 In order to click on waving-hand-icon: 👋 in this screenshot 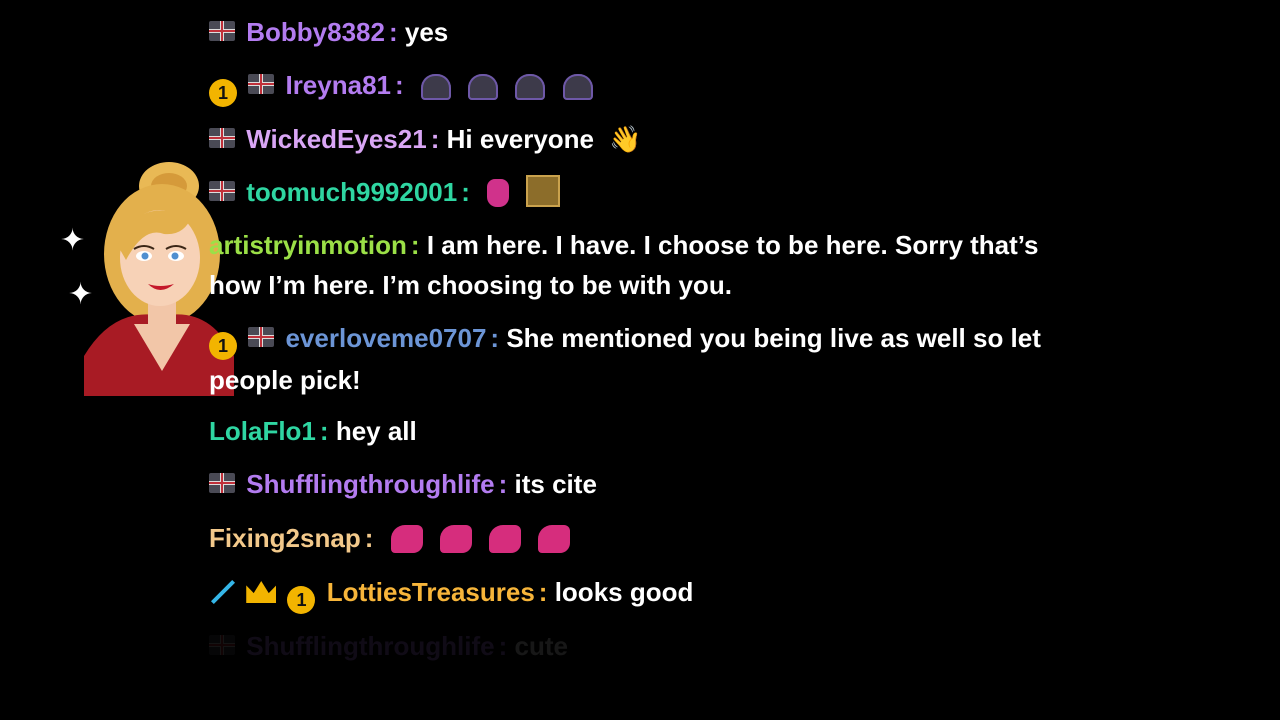, I will do `click(625, 139)`.